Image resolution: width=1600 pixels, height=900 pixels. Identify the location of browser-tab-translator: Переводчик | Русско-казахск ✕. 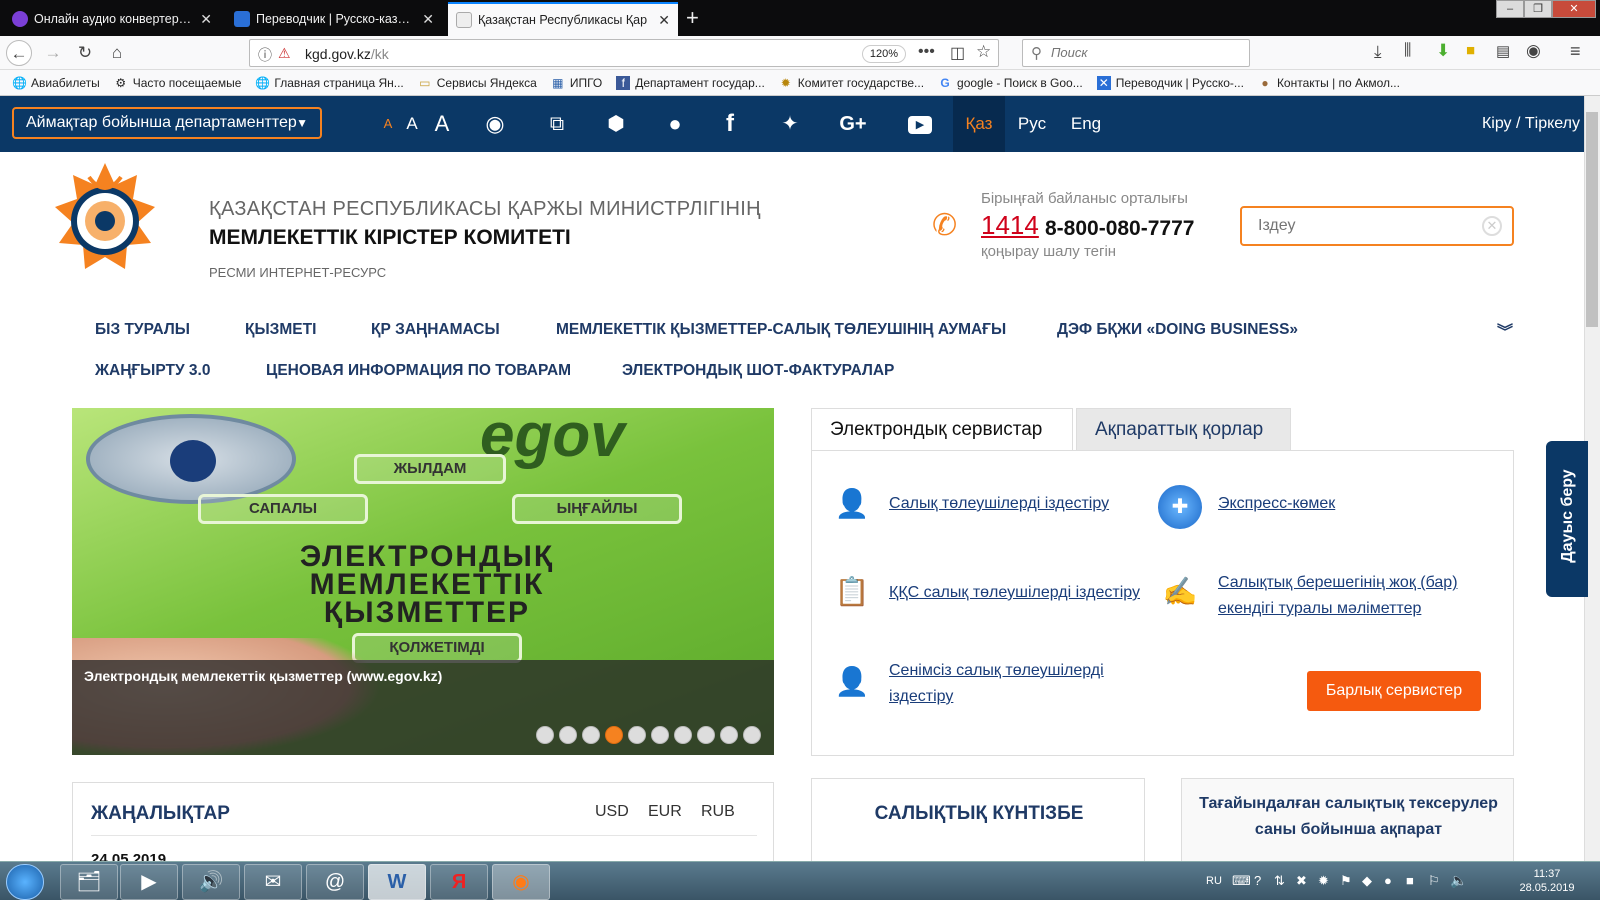
(334, 19).